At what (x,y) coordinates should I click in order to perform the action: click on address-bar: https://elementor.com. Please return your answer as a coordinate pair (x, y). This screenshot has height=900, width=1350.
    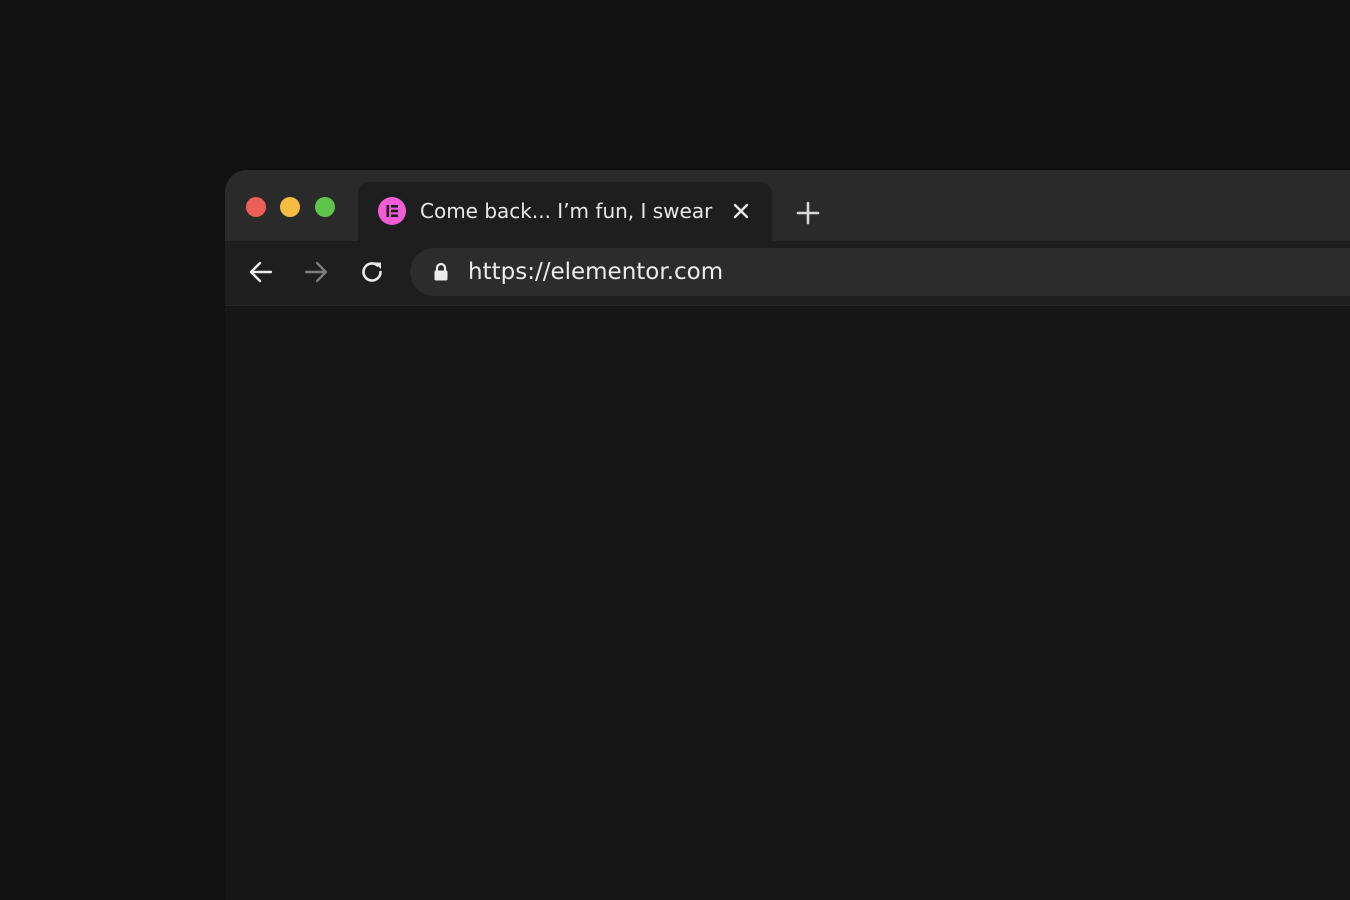
    Looking at the image, I should click on (880, 272).